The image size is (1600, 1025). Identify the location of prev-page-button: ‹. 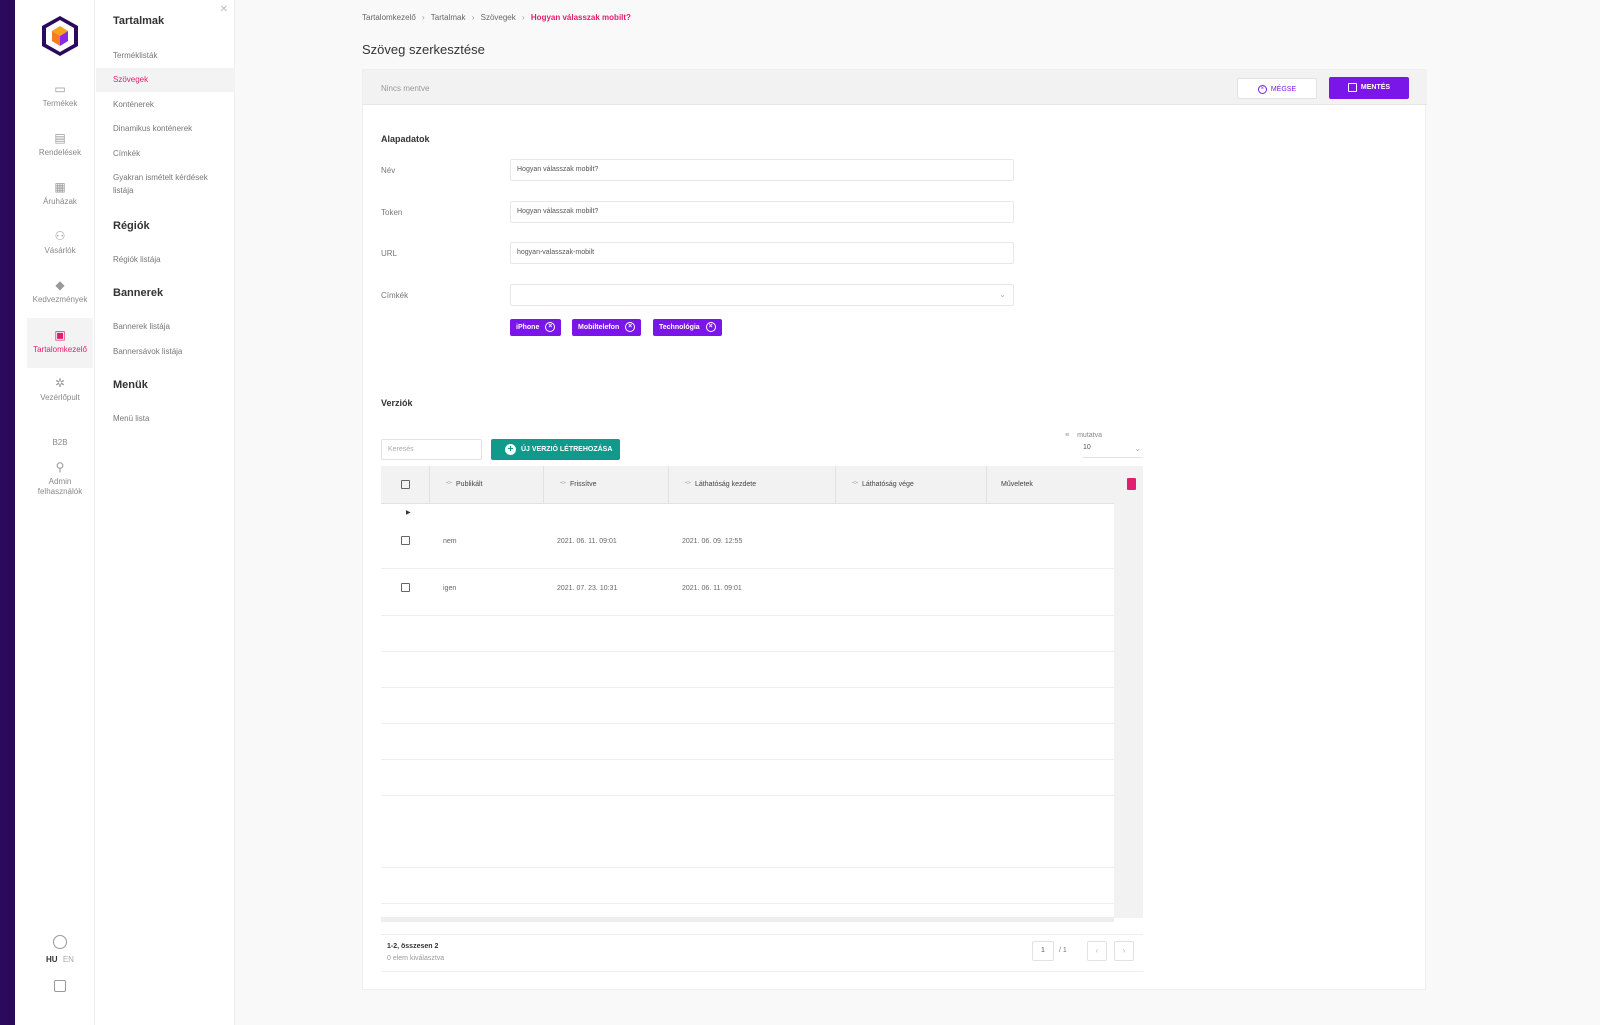
(1097, 951).